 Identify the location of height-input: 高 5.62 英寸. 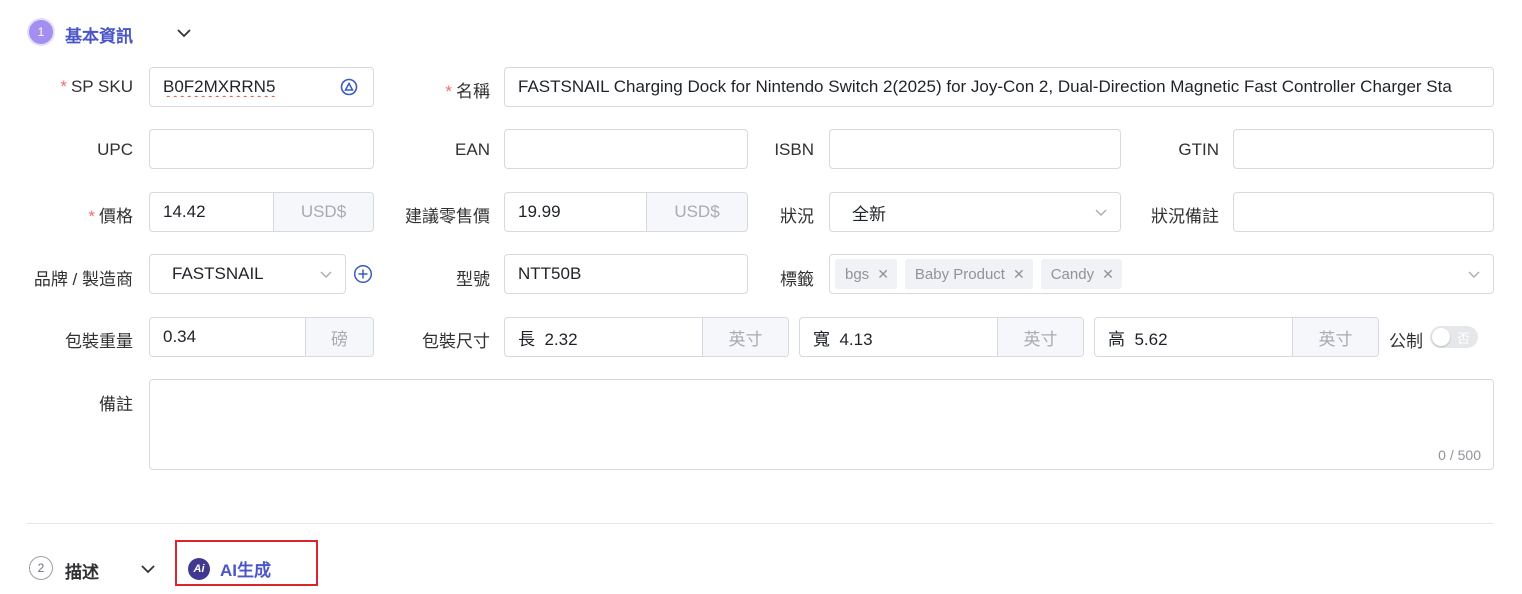
(1236, 337).